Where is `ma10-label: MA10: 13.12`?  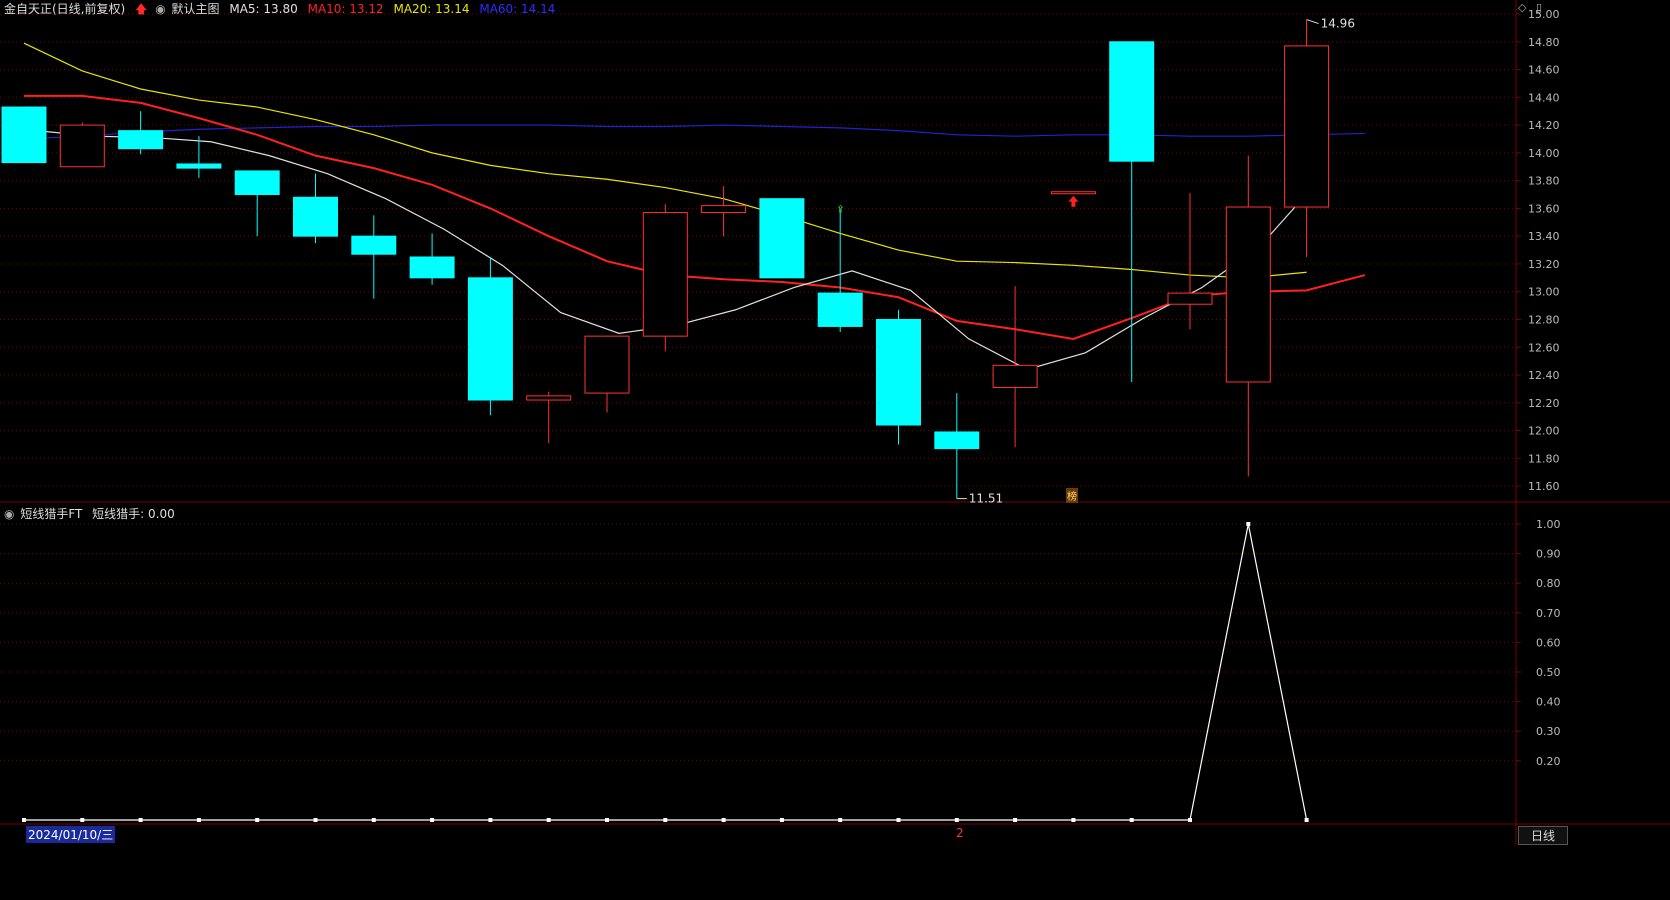 ma10-label: MA10: 13.12 is located at coordinates (345, 9).